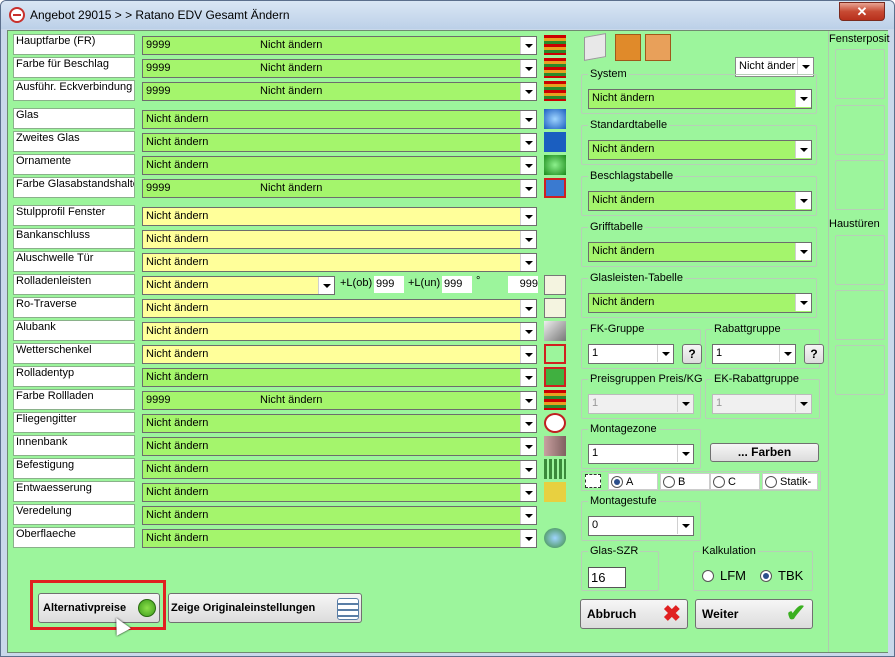  Describe the element at coordinates (719, 482) in the screenshot. I see `radio-c` at that location.